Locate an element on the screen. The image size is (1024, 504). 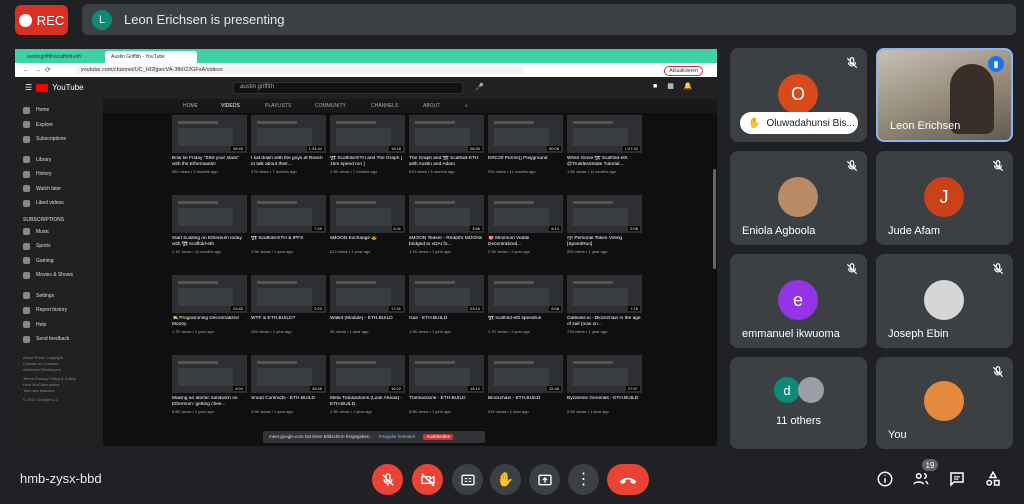
raise-hand-button: ✋ is located at coordinates (505, 479).